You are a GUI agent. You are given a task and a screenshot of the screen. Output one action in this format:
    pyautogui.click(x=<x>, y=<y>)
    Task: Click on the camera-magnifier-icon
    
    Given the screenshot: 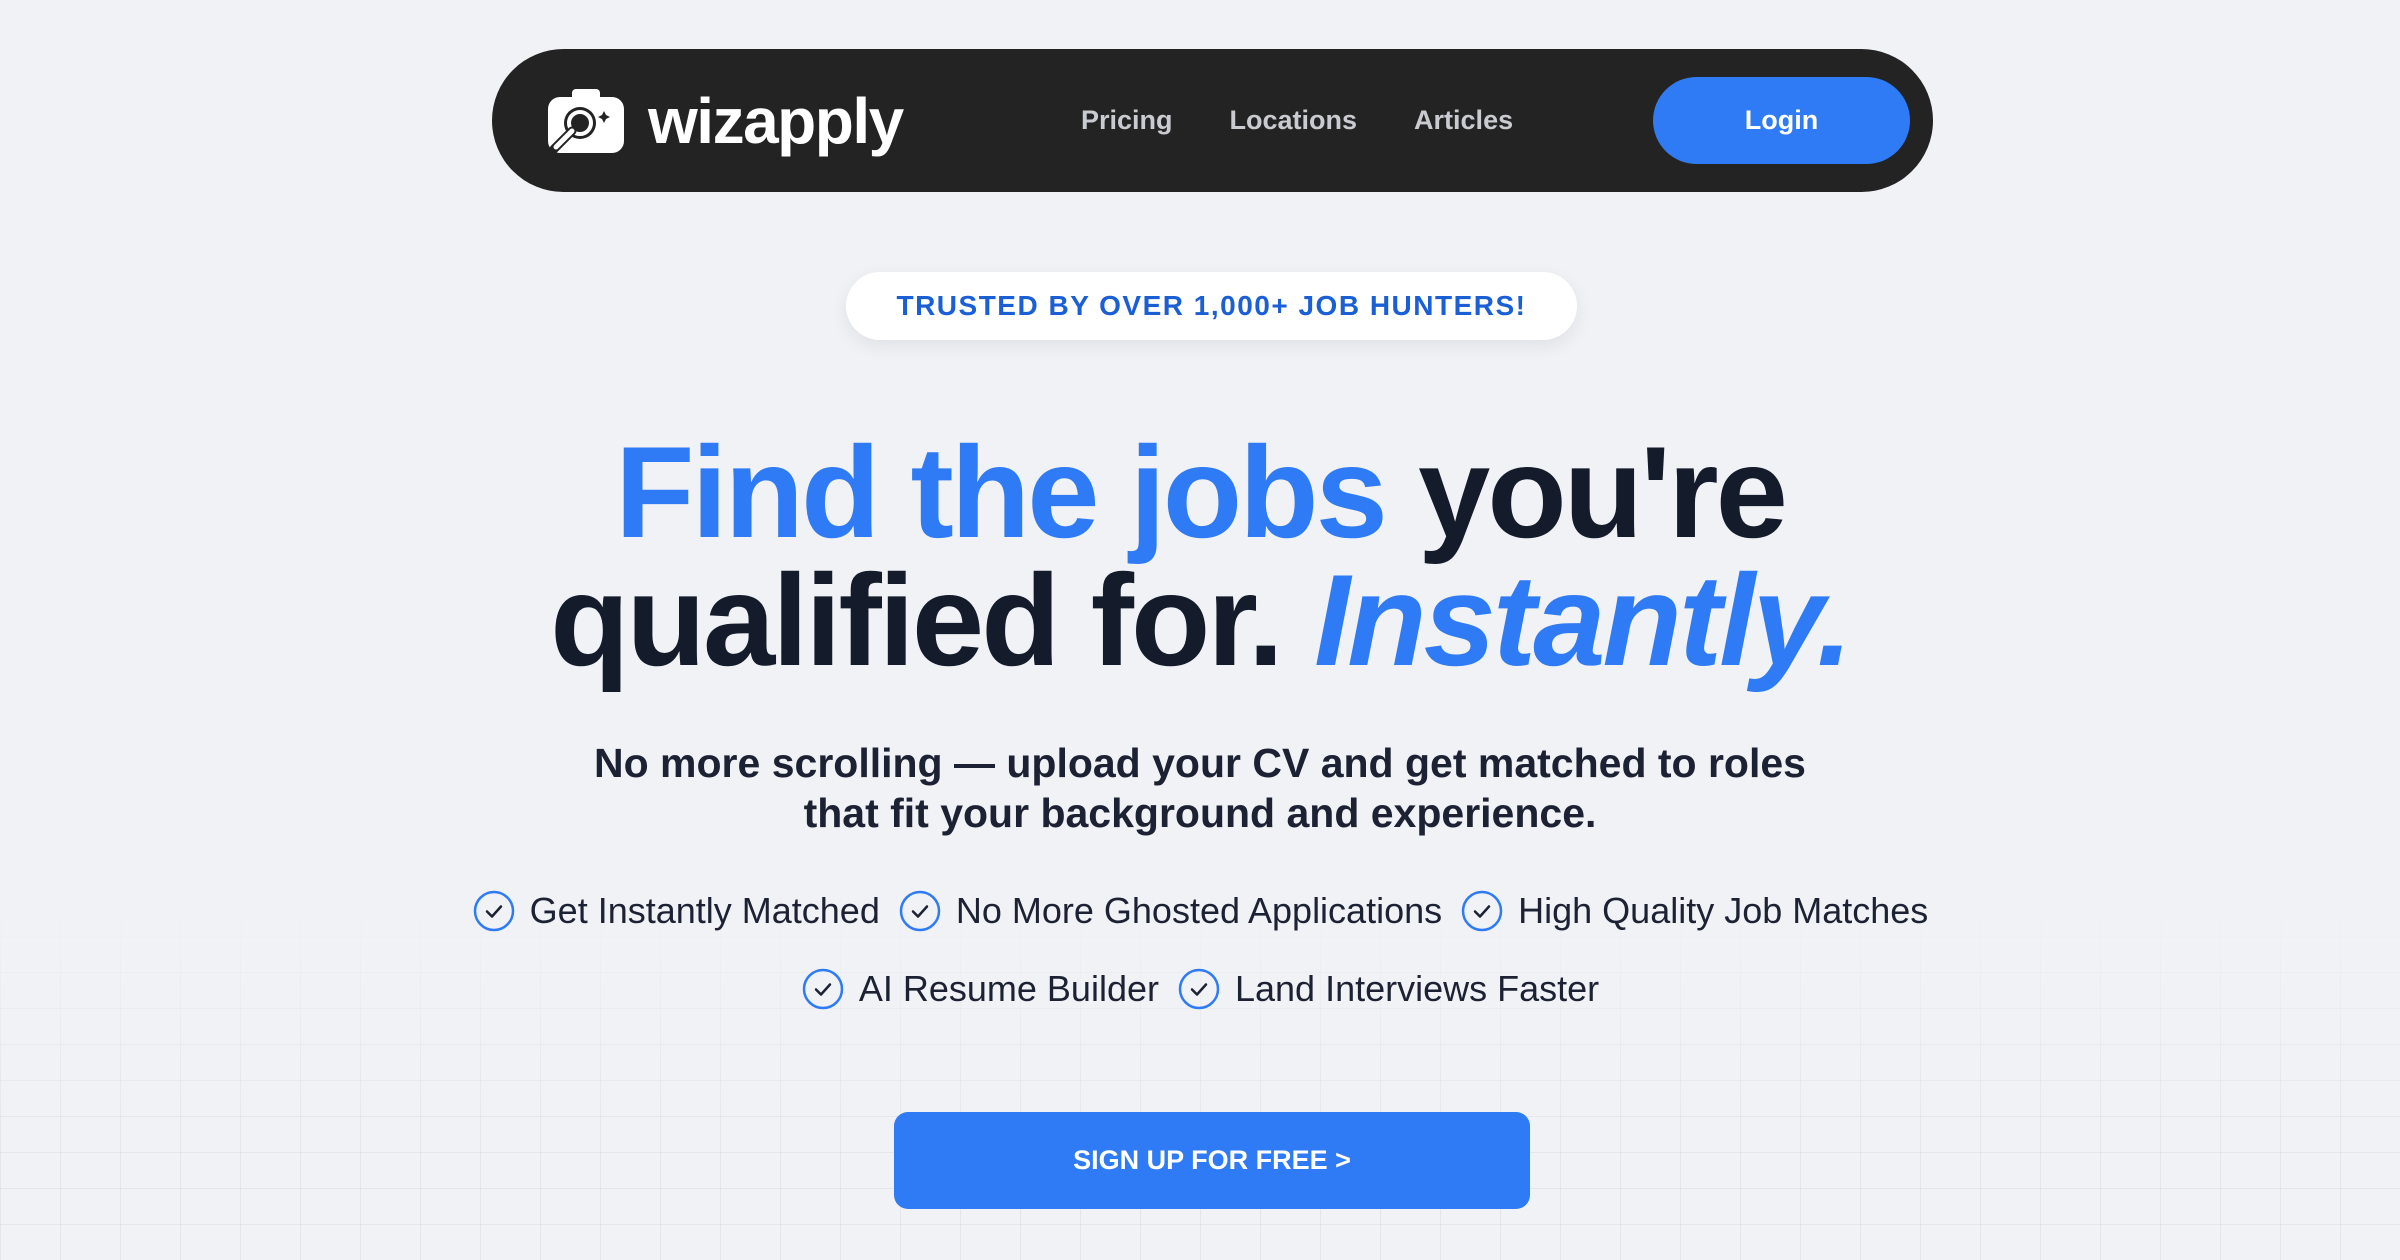 What is the action you would take?
    pyautogui.click(x=586, y=121)
    